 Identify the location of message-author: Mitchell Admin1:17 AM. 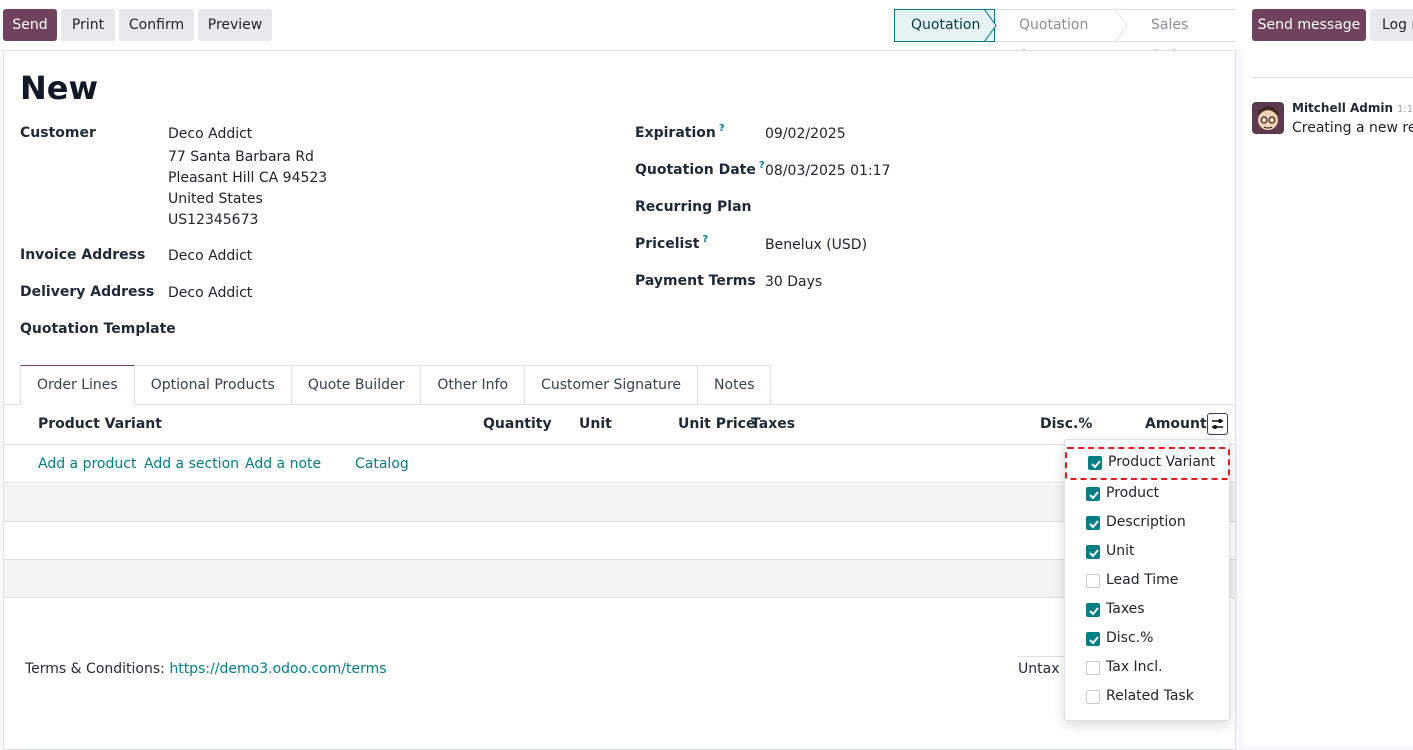
(1352, 108).